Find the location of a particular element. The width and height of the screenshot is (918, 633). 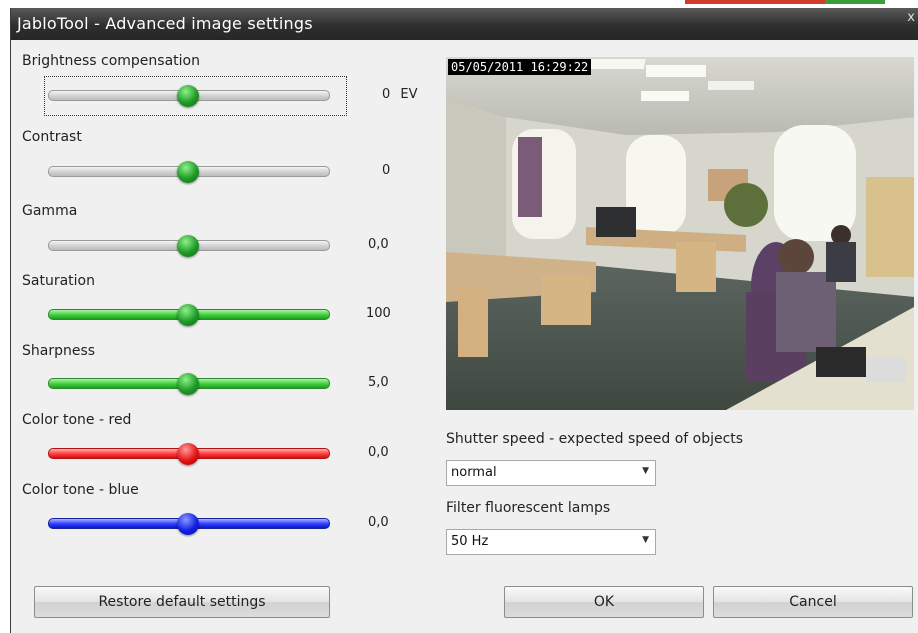

filter-fluorescent-select: 50 Hz ▼ is located at coordinates (551, 542).